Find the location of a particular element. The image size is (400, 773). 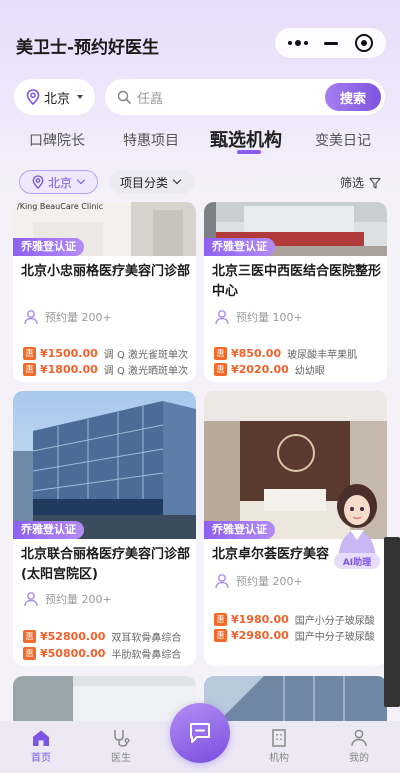

clinic-photo is located at coordinates (104, 465).